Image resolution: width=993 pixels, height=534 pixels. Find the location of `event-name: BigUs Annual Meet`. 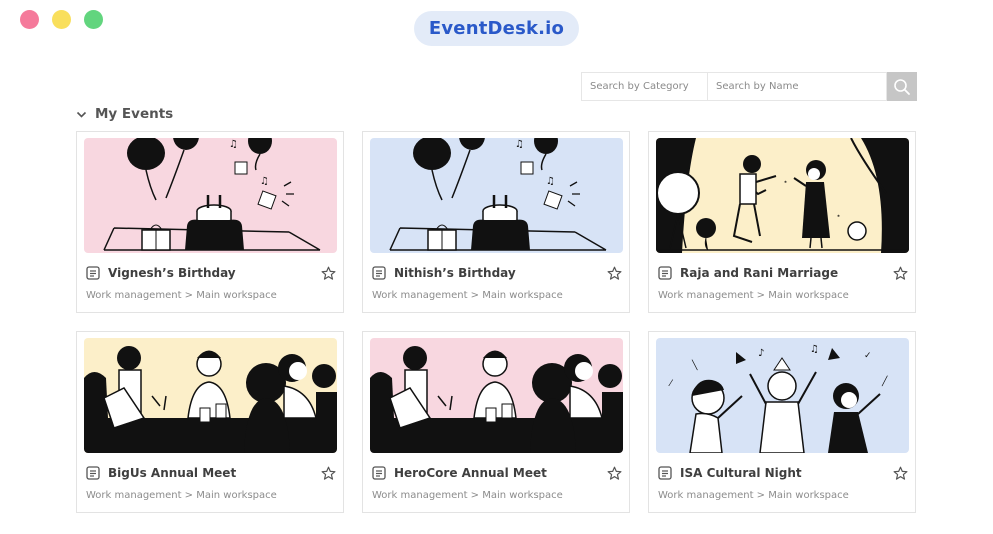

event-name: BigUs Annual Meet is located at coordinates (214, 473).